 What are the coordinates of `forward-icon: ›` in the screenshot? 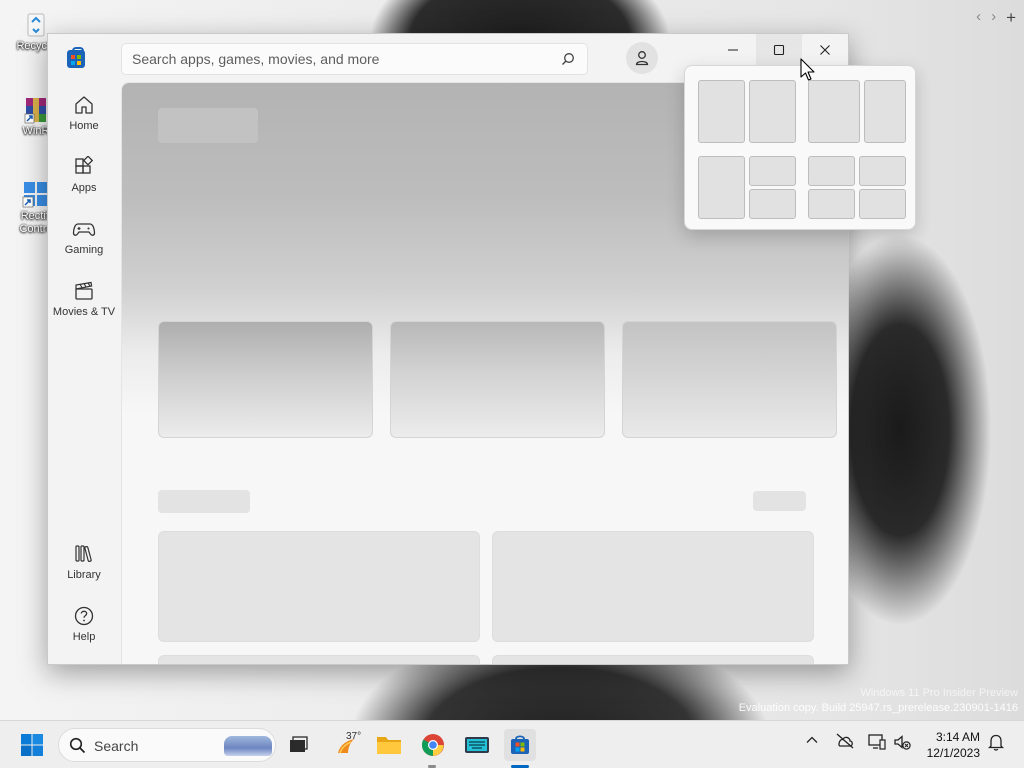 It's located at (993, 18).